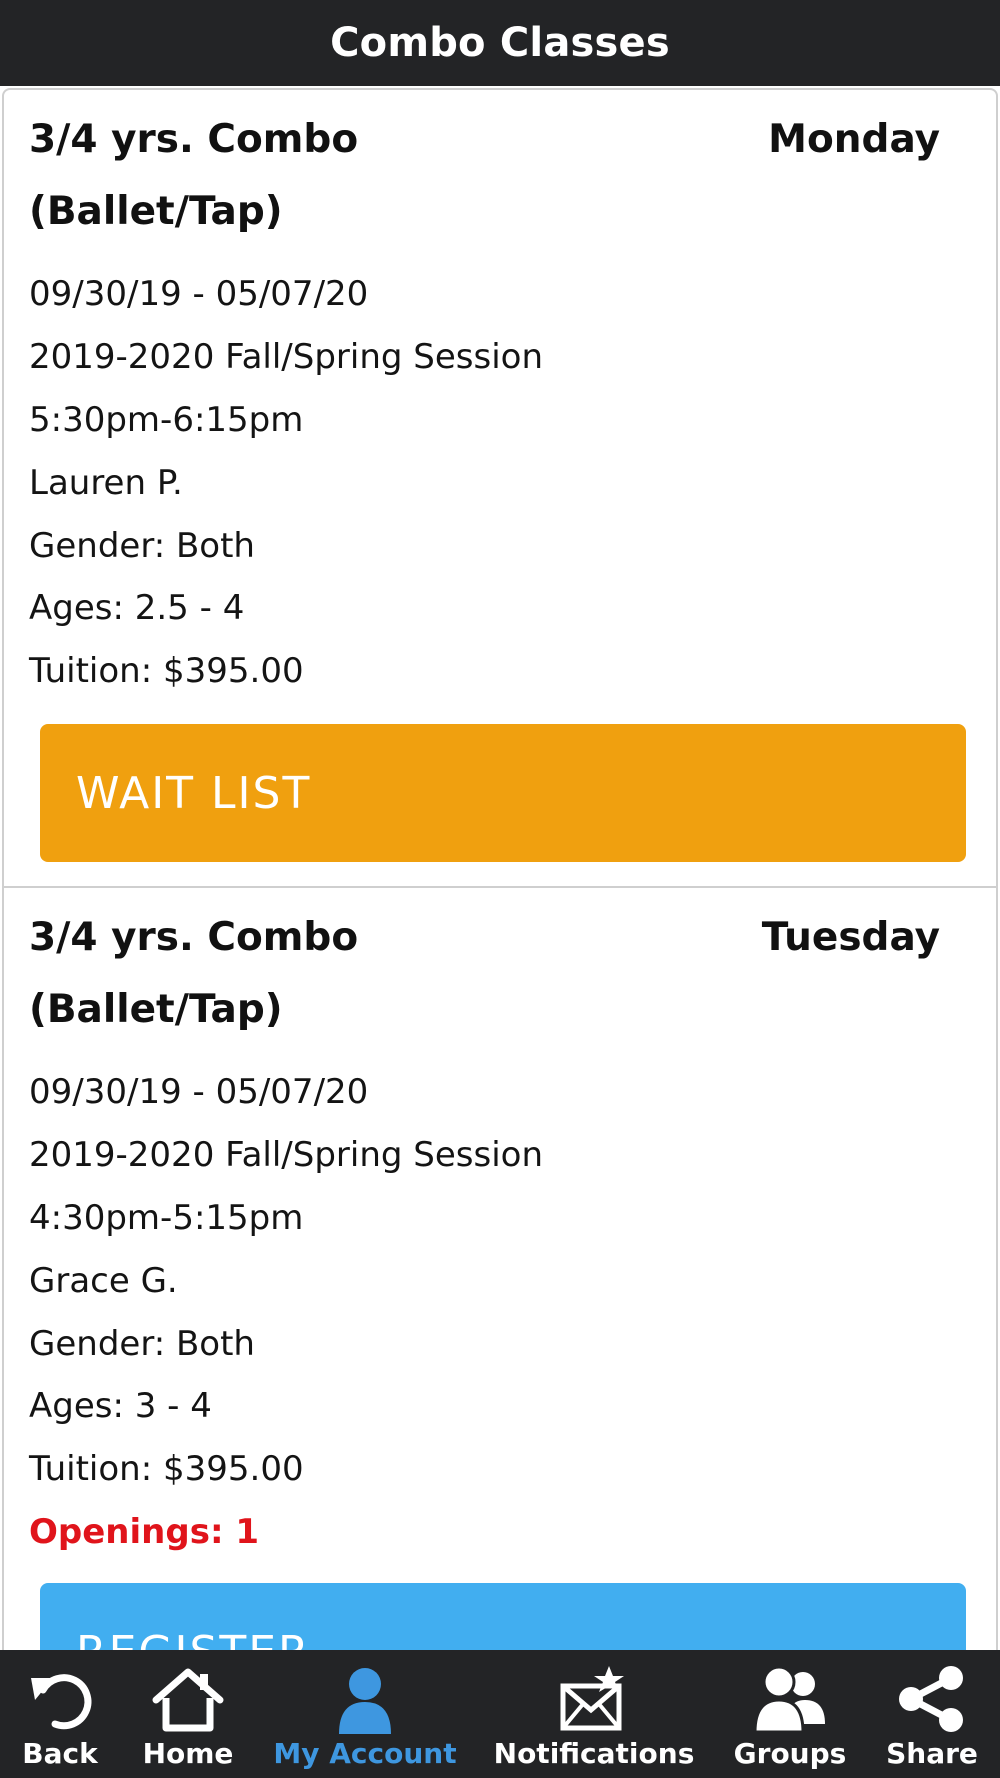  What do you see at coordinates (144, 1532) in the screenshot?
I see `openings-count: Openings: 1` at bounding box center [144, 1532].